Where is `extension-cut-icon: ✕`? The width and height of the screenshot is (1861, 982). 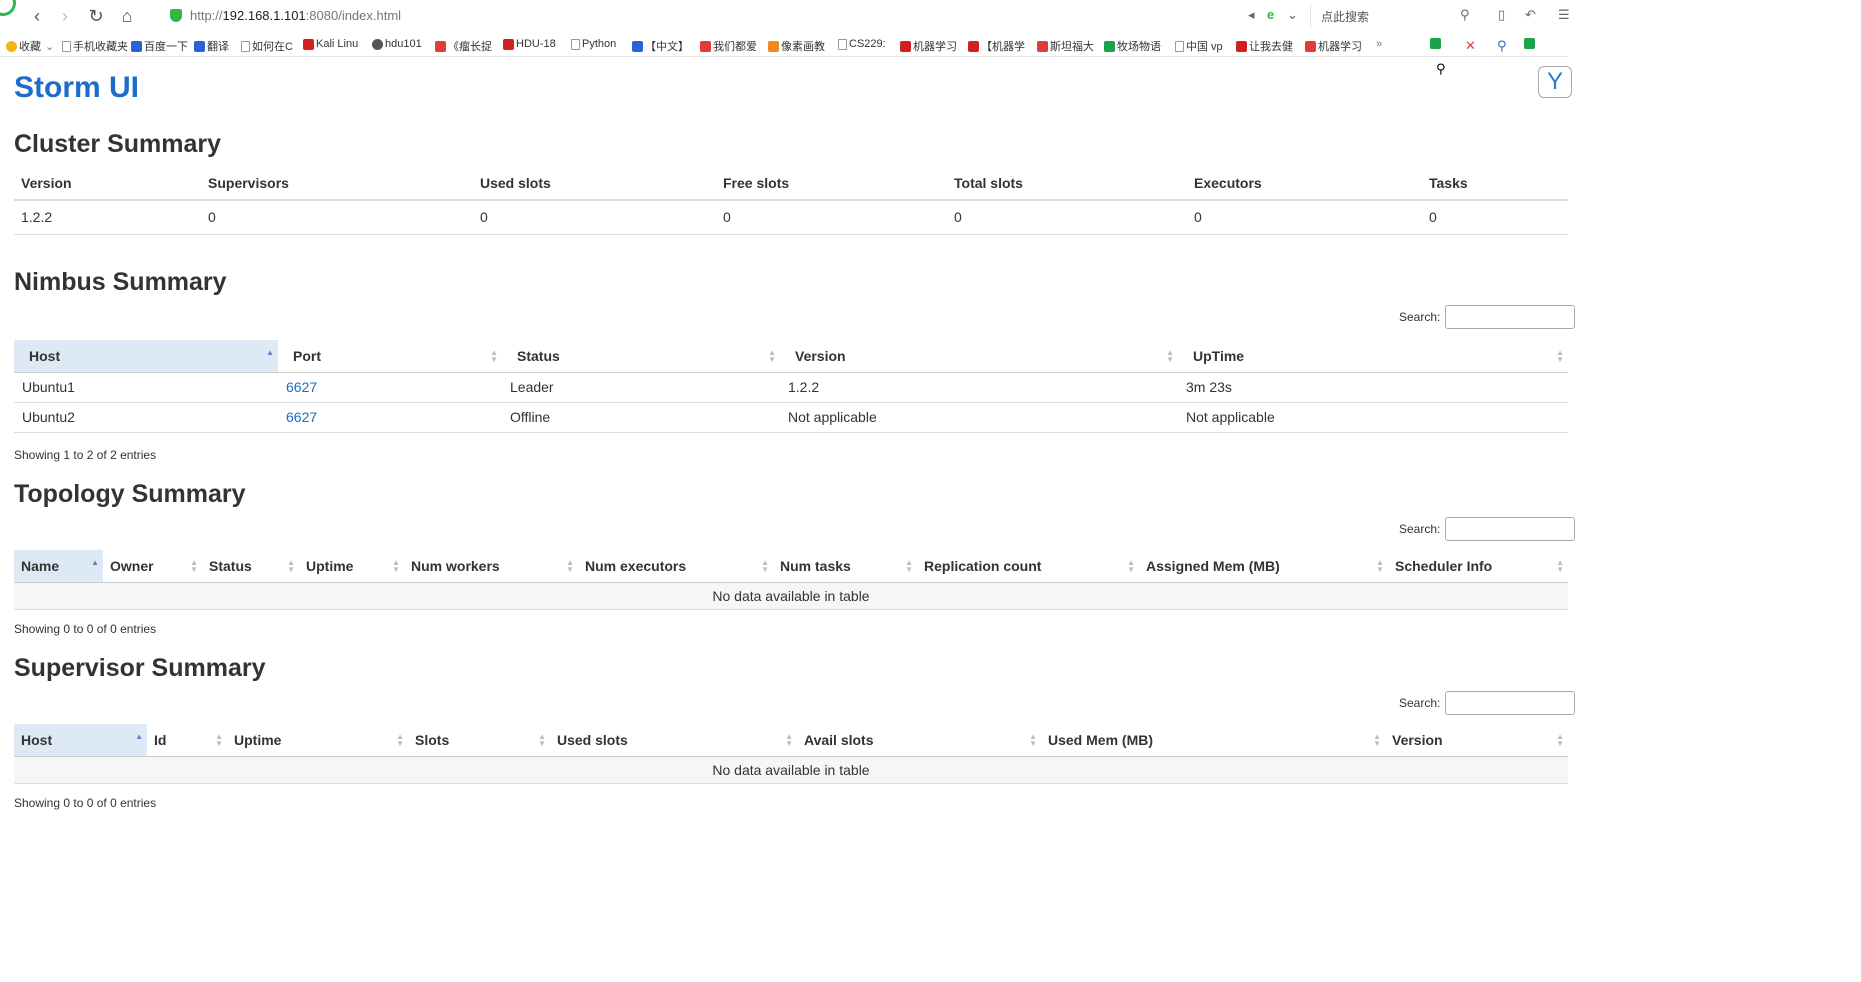 extension-cut-icon: ✕ is located at coordinates (1470, 46).